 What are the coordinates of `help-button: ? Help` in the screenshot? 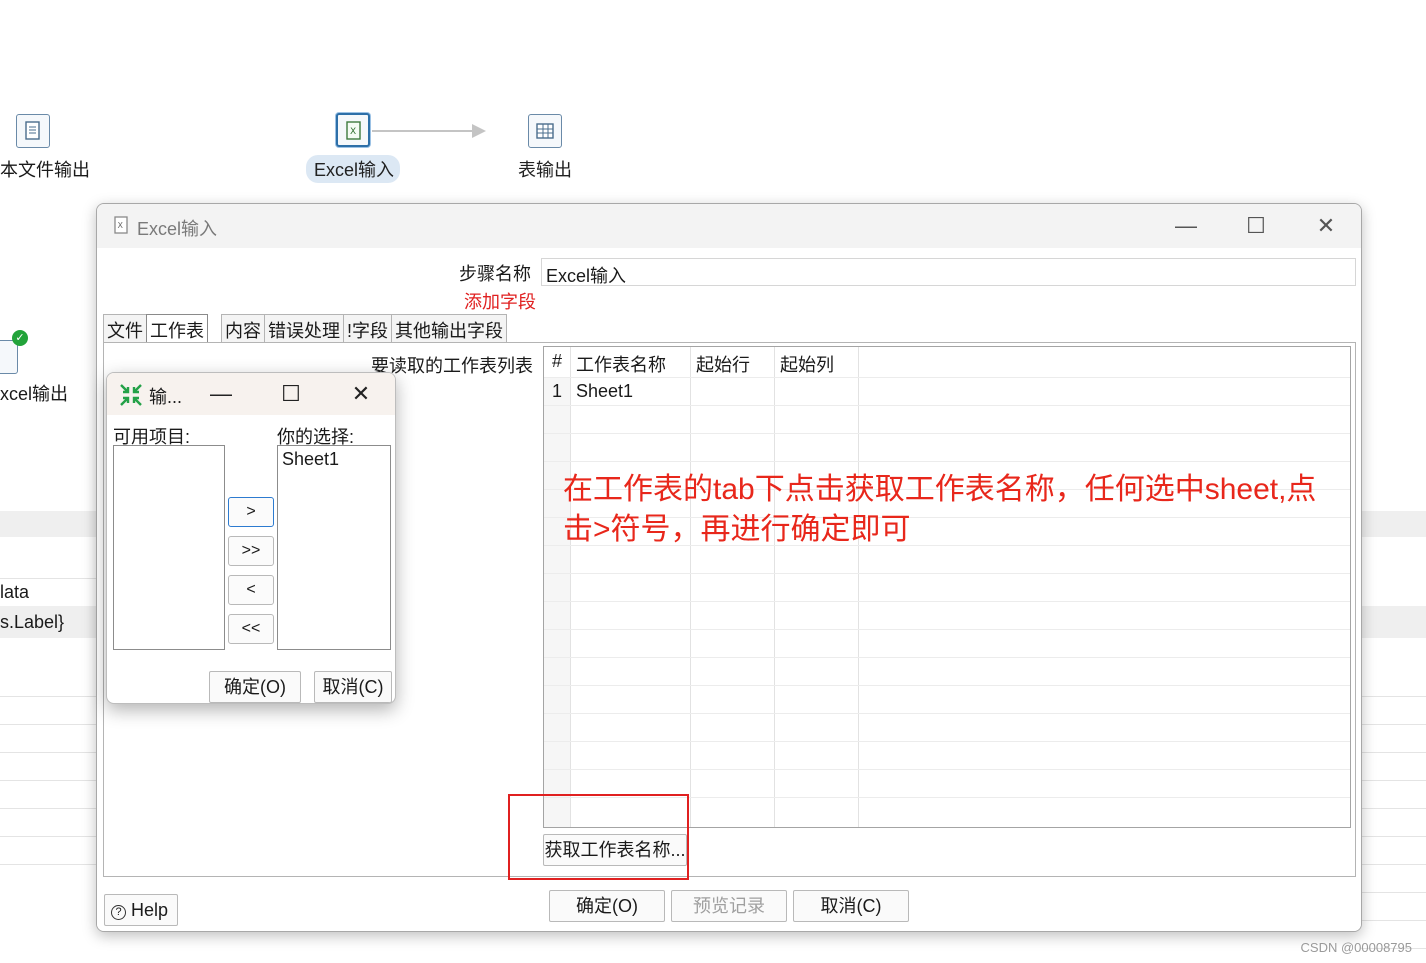 It's located at (141, 910).